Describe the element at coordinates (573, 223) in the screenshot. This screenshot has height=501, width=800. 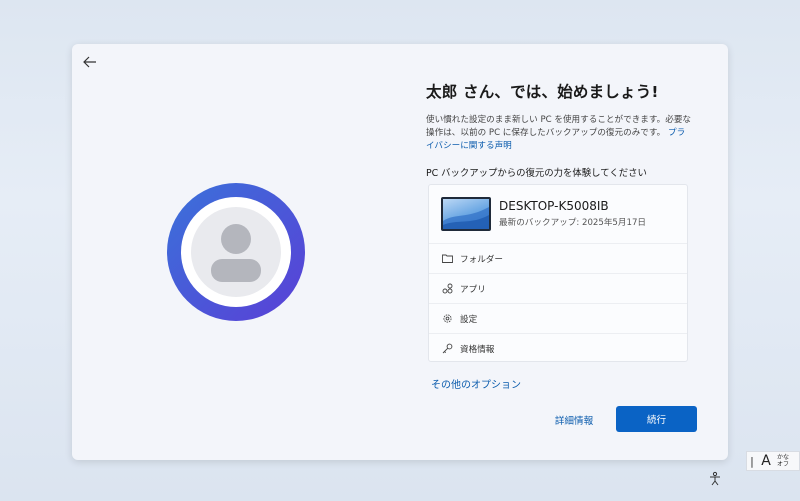
I see `last-backup-date: 最新のバックアップ: 2025年5月17日` at that location.